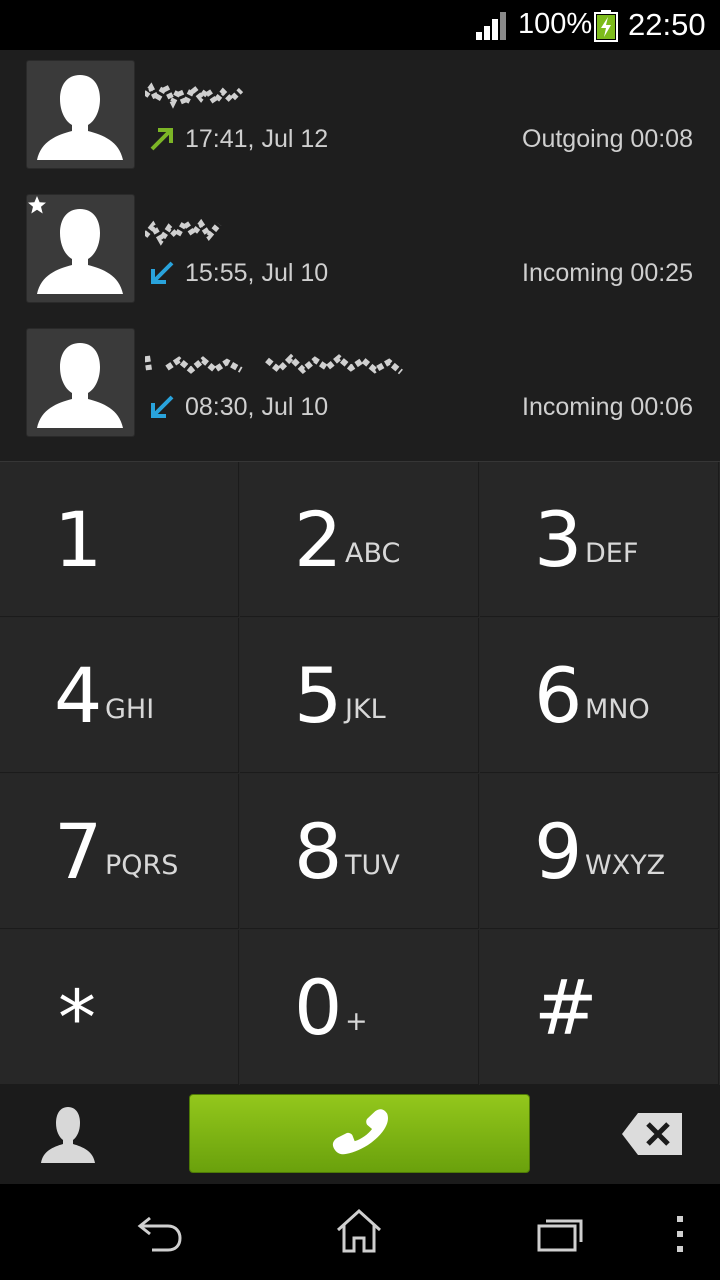  I want to click on key-letters: DEF, so click(612, 553).